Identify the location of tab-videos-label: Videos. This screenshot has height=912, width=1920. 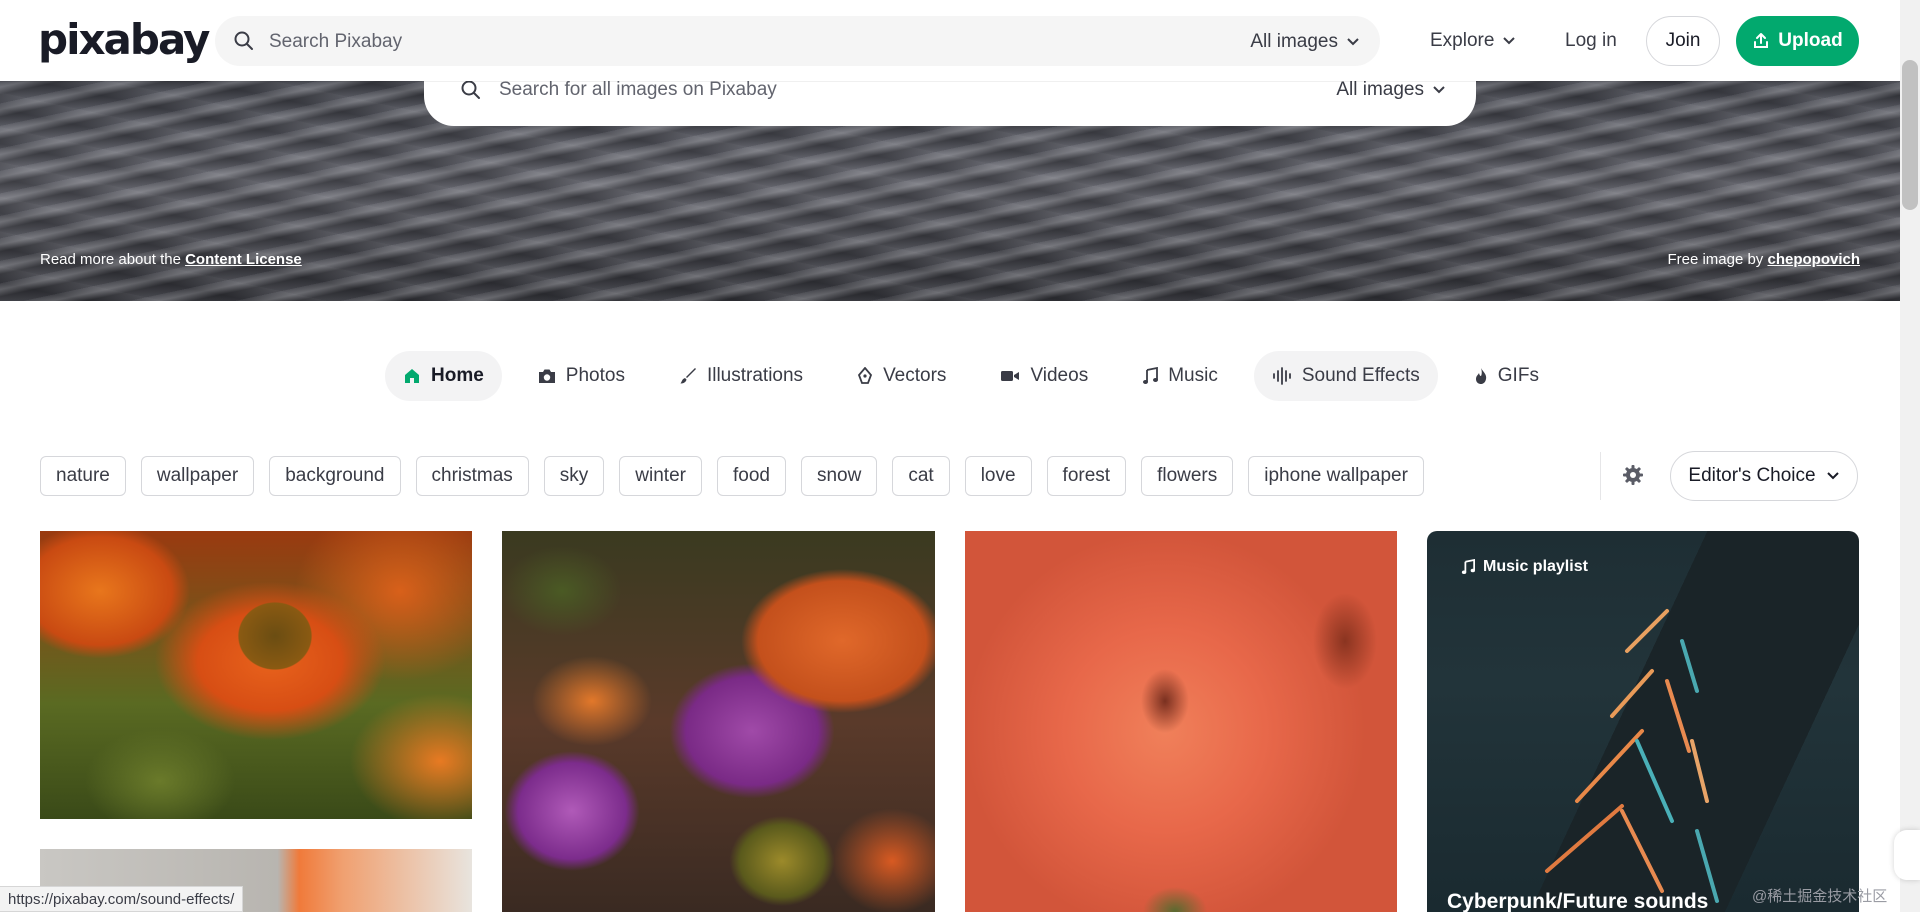
(1059, 375).